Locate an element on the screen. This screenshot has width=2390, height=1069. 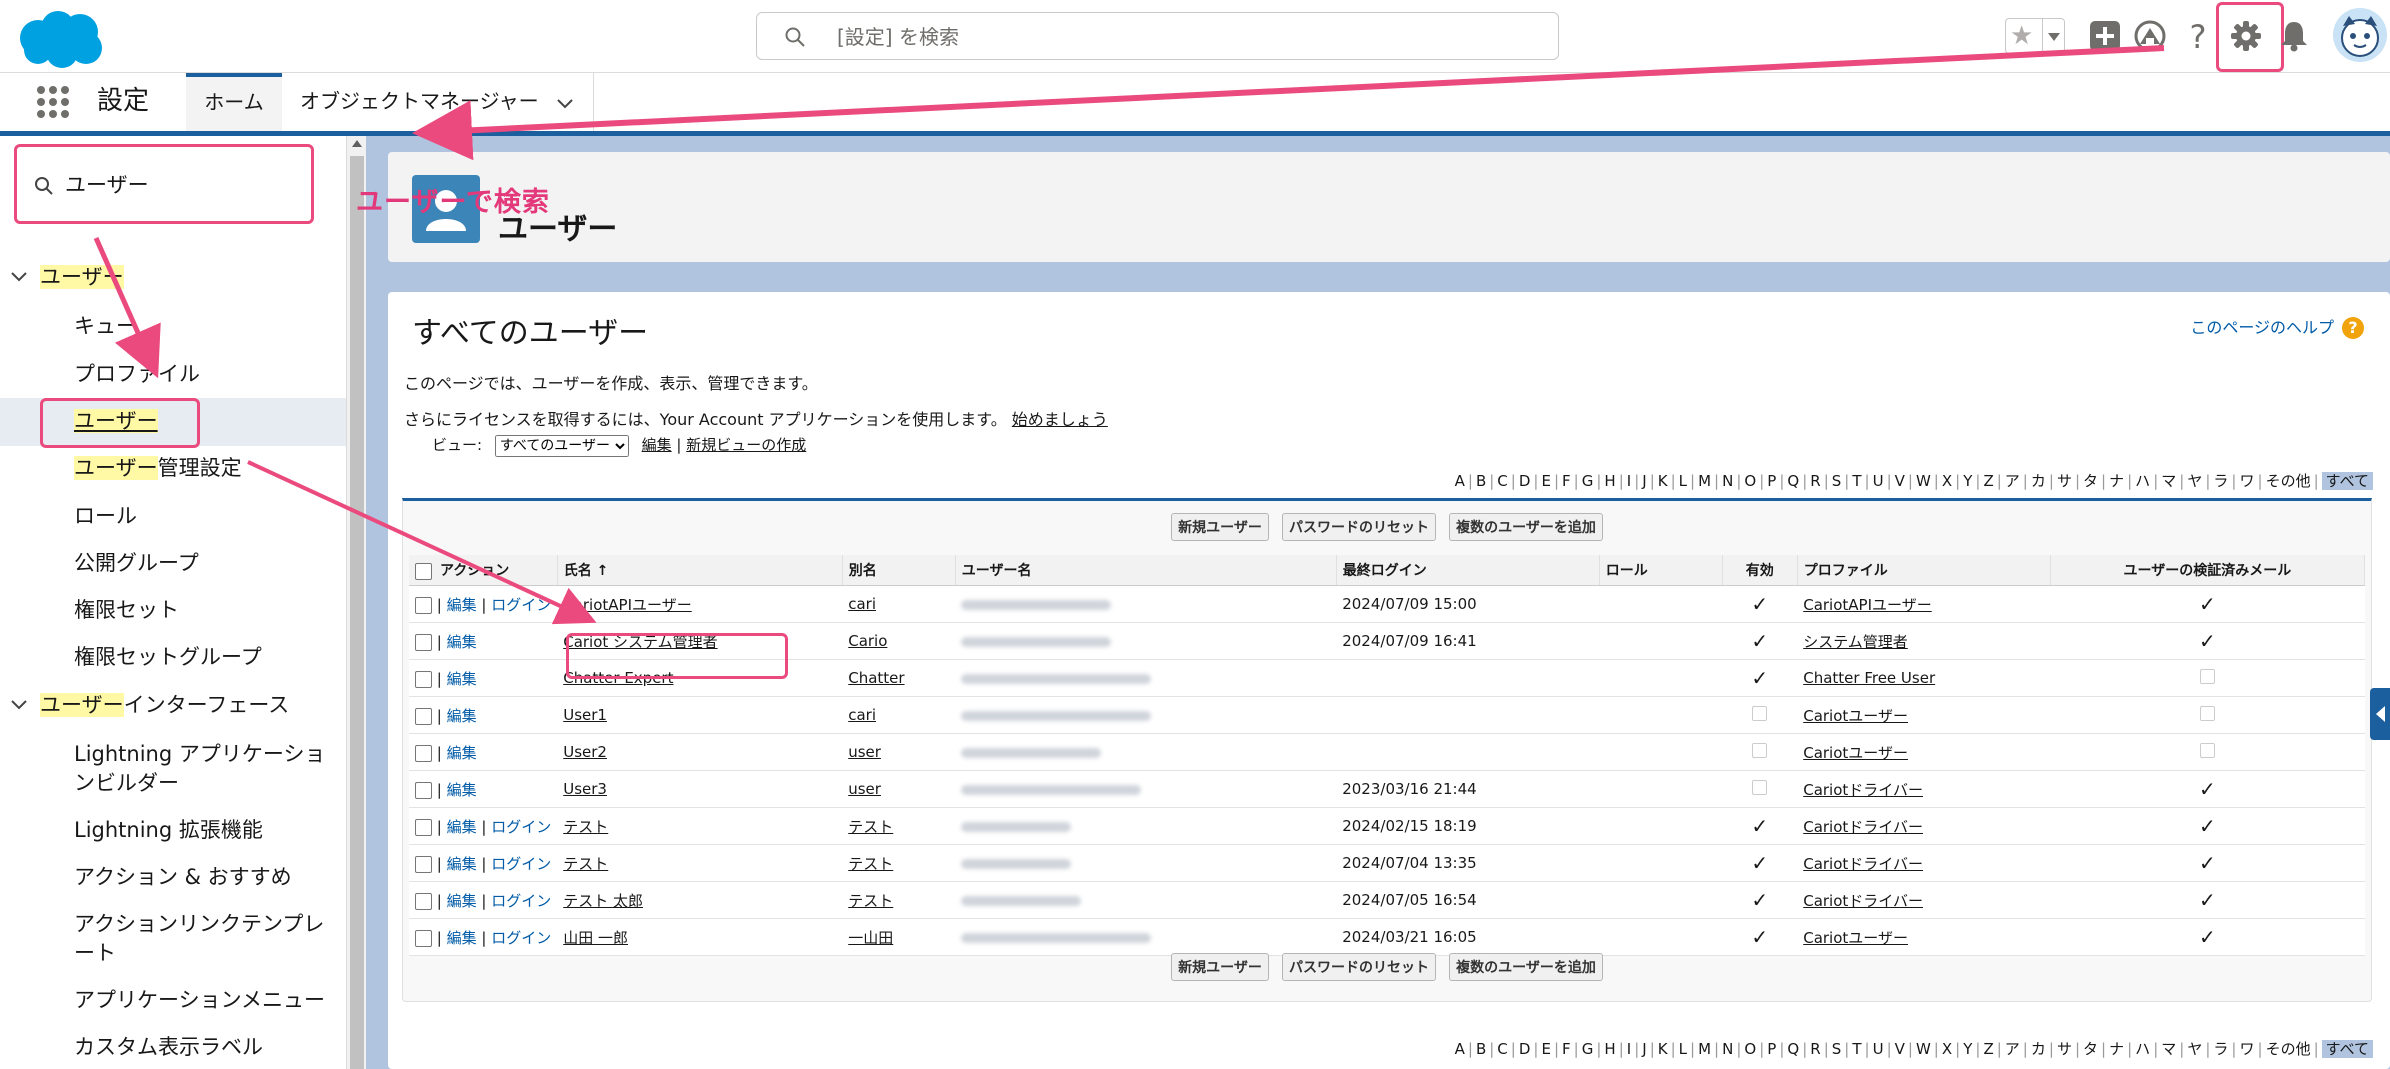
favorites-button: ★ is located at coordinates (2035, 36).